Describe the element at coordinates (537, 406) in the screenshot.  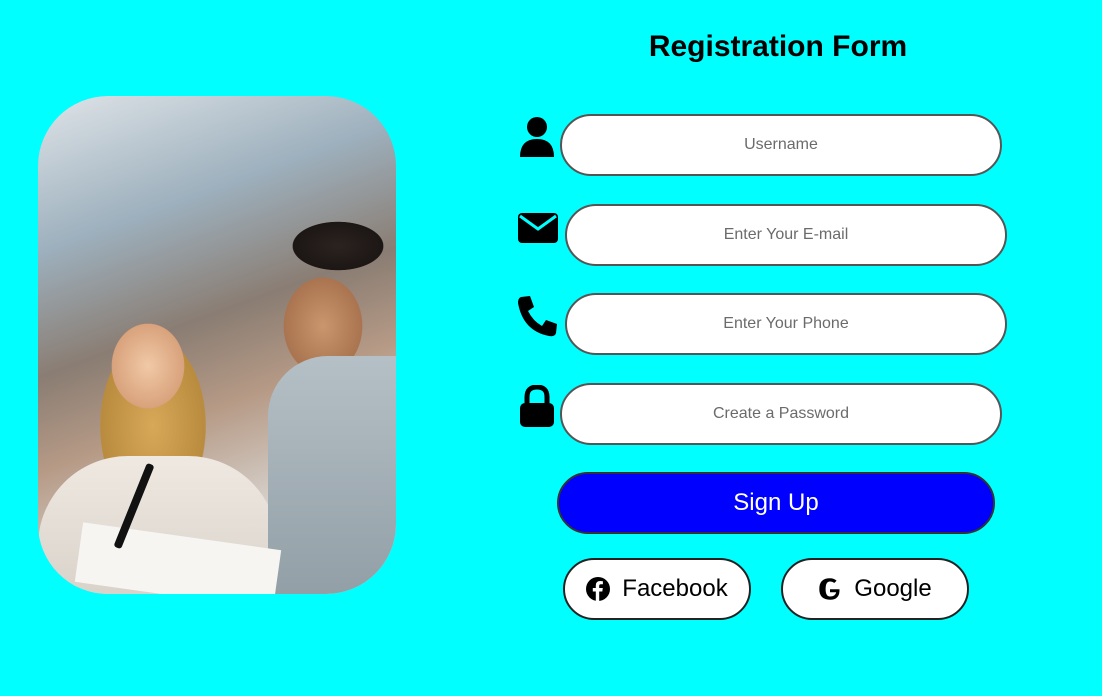
I see `lock-icon` at that location.